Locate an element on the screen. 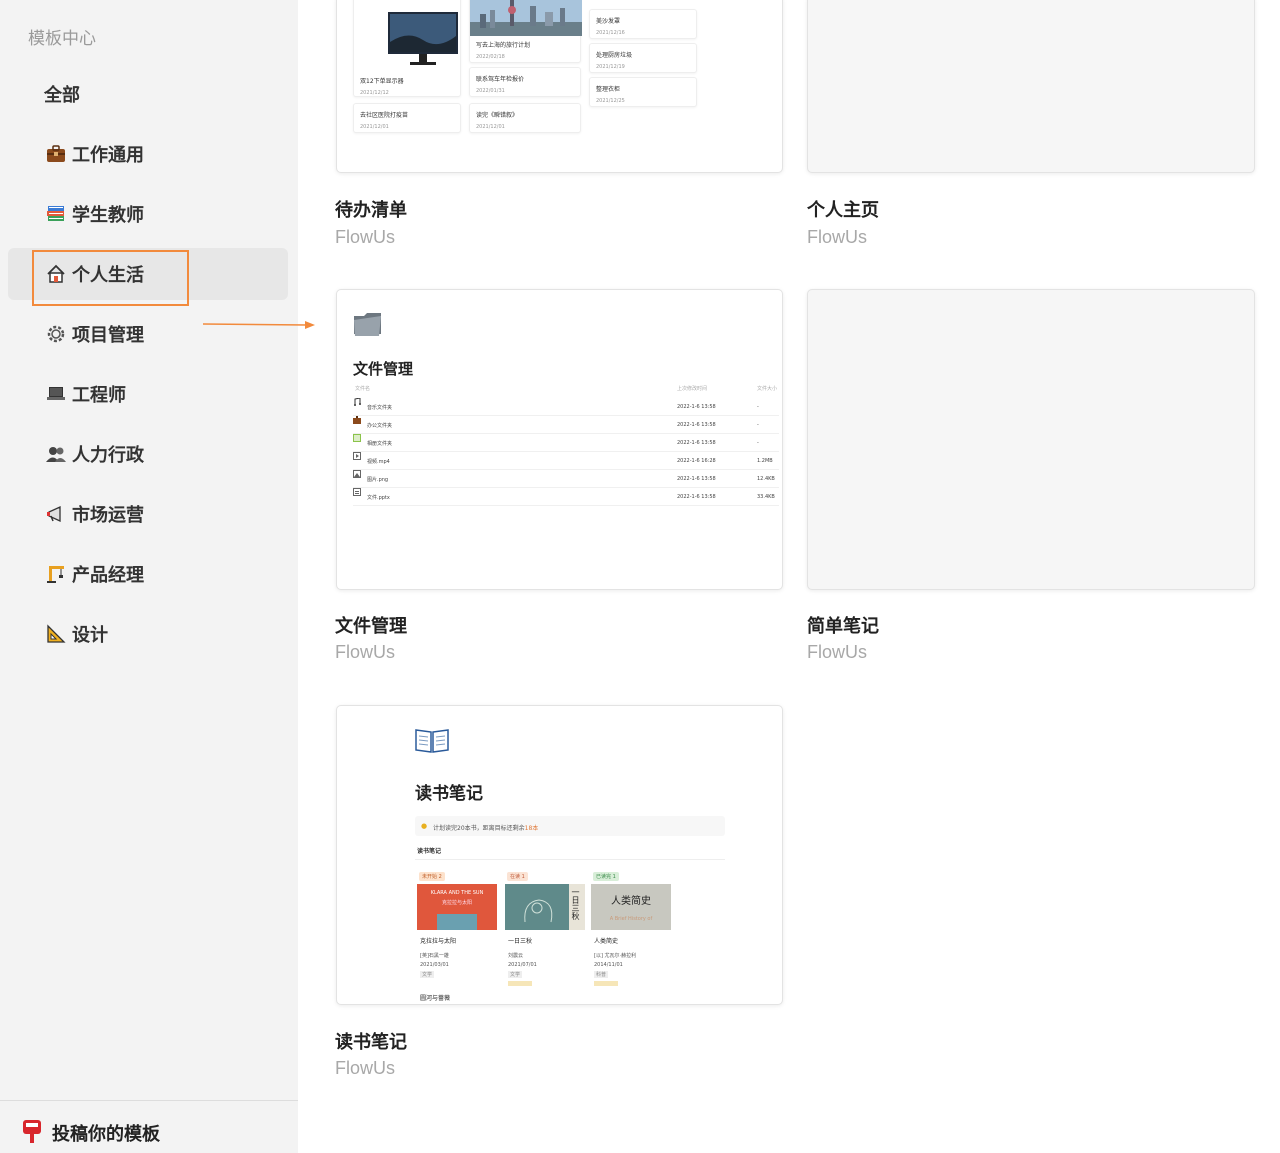 The height and width of the screenshot is (1153, 1280). todo-tile-title: 双12下单显示器 is located at coordinates (382, 81).